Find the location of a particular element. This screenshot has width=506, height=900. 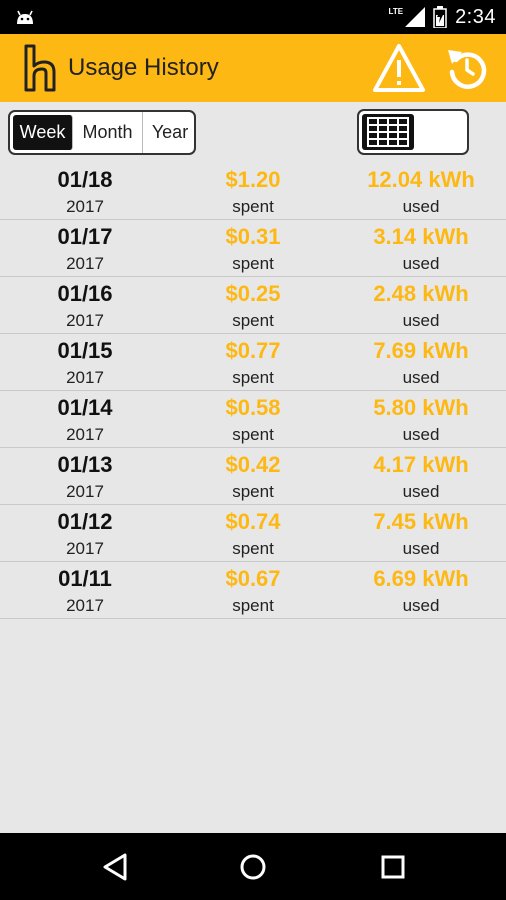

row-cost: $0.42 is located at coordinates (253, 464).